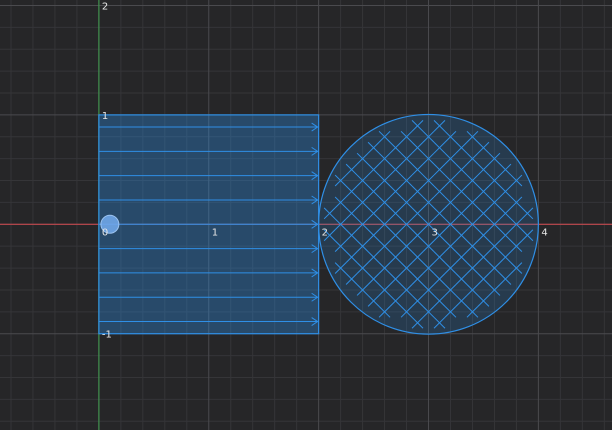 The width and height of the screenshot is (612, 430). Describe the element at coordinates (435, 232) in the screenshot. I see `x-tick-label: 3` at that location.